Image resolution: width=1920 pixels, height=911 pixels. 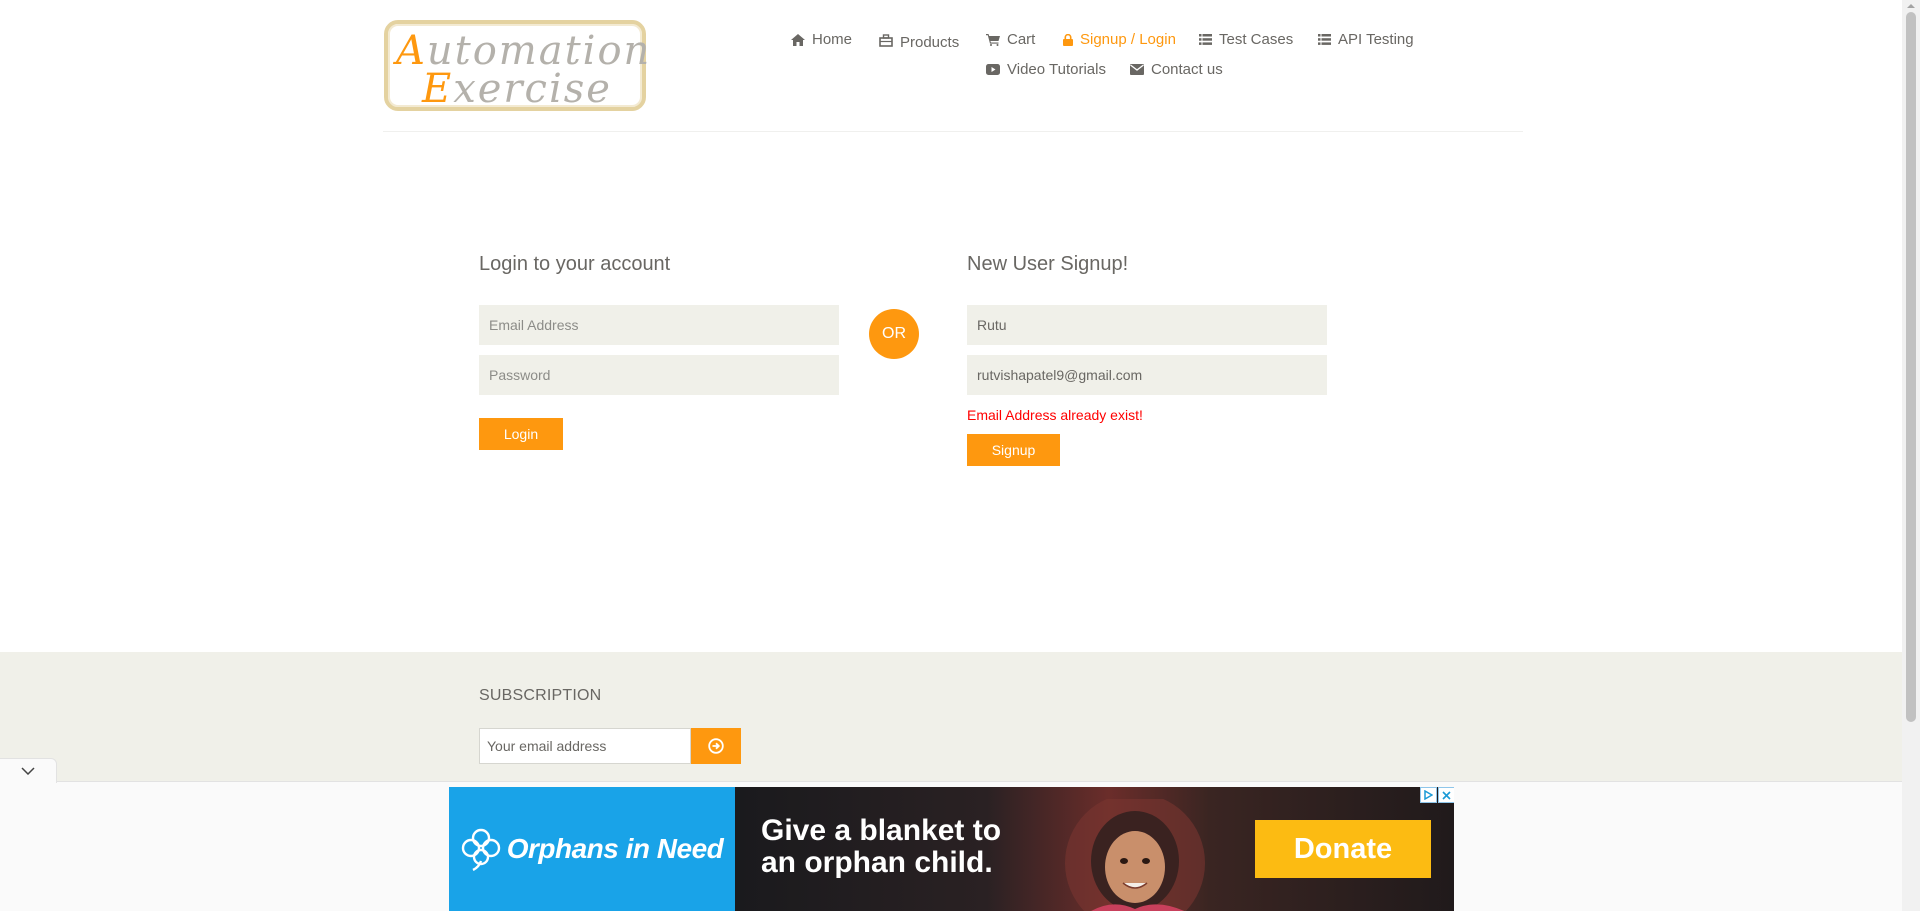 What do you see at coordinates (1128, 39) in the screenshot?
I see `nav-signup-login-label: Signup / Login` at bounding box center [1128, 39].